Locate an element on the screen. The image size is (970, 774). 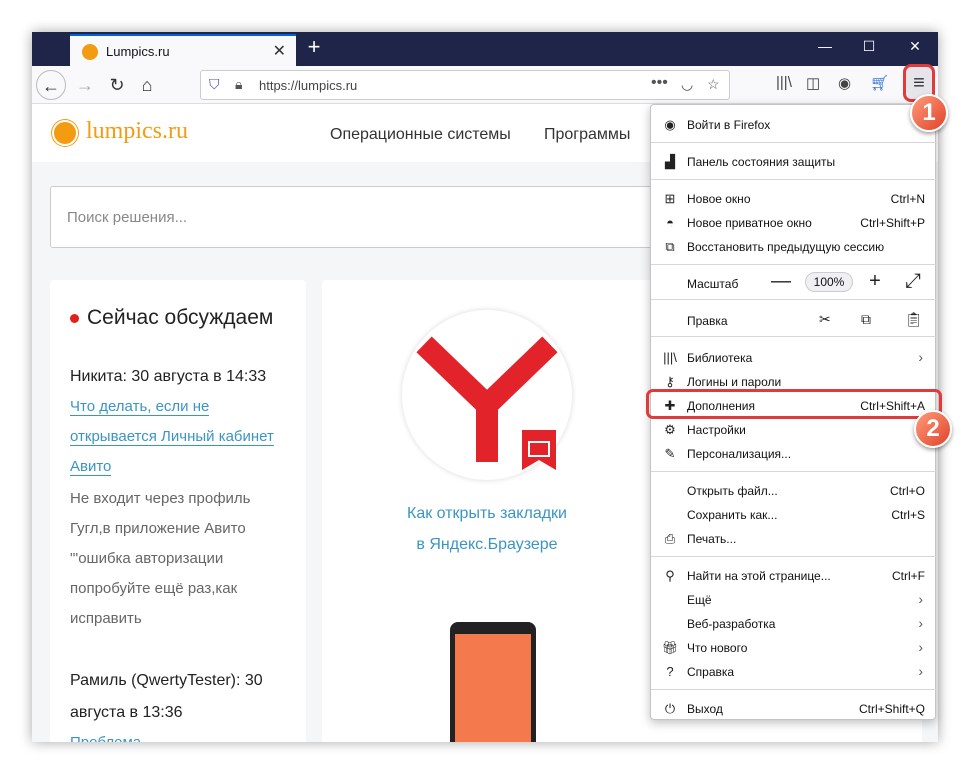
brush-icon: ✎ is located at coordinates (670, 453).